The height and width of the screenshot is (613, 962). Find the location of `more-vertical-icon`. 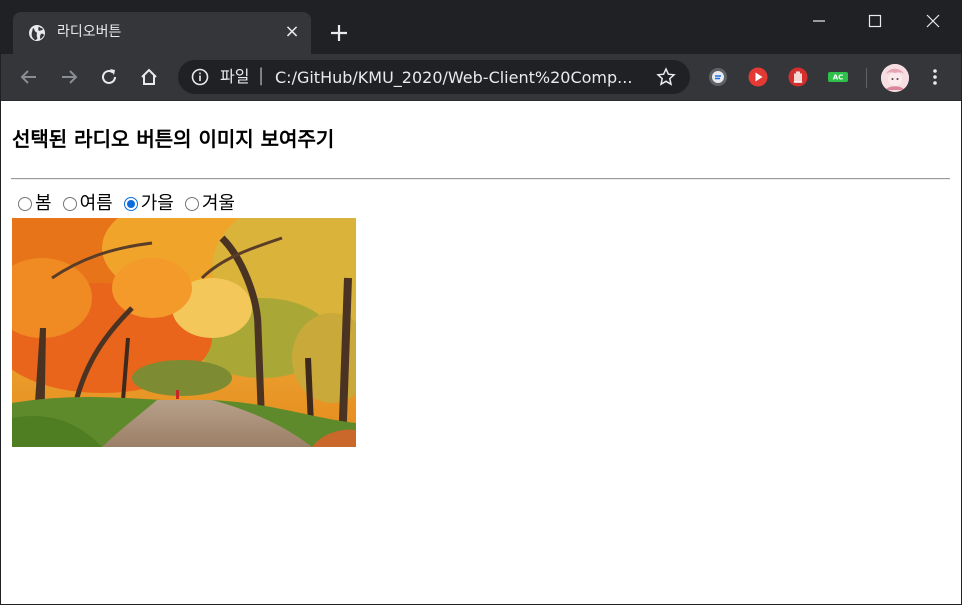

more-vertical-icon is located at coordinates (935, 77).